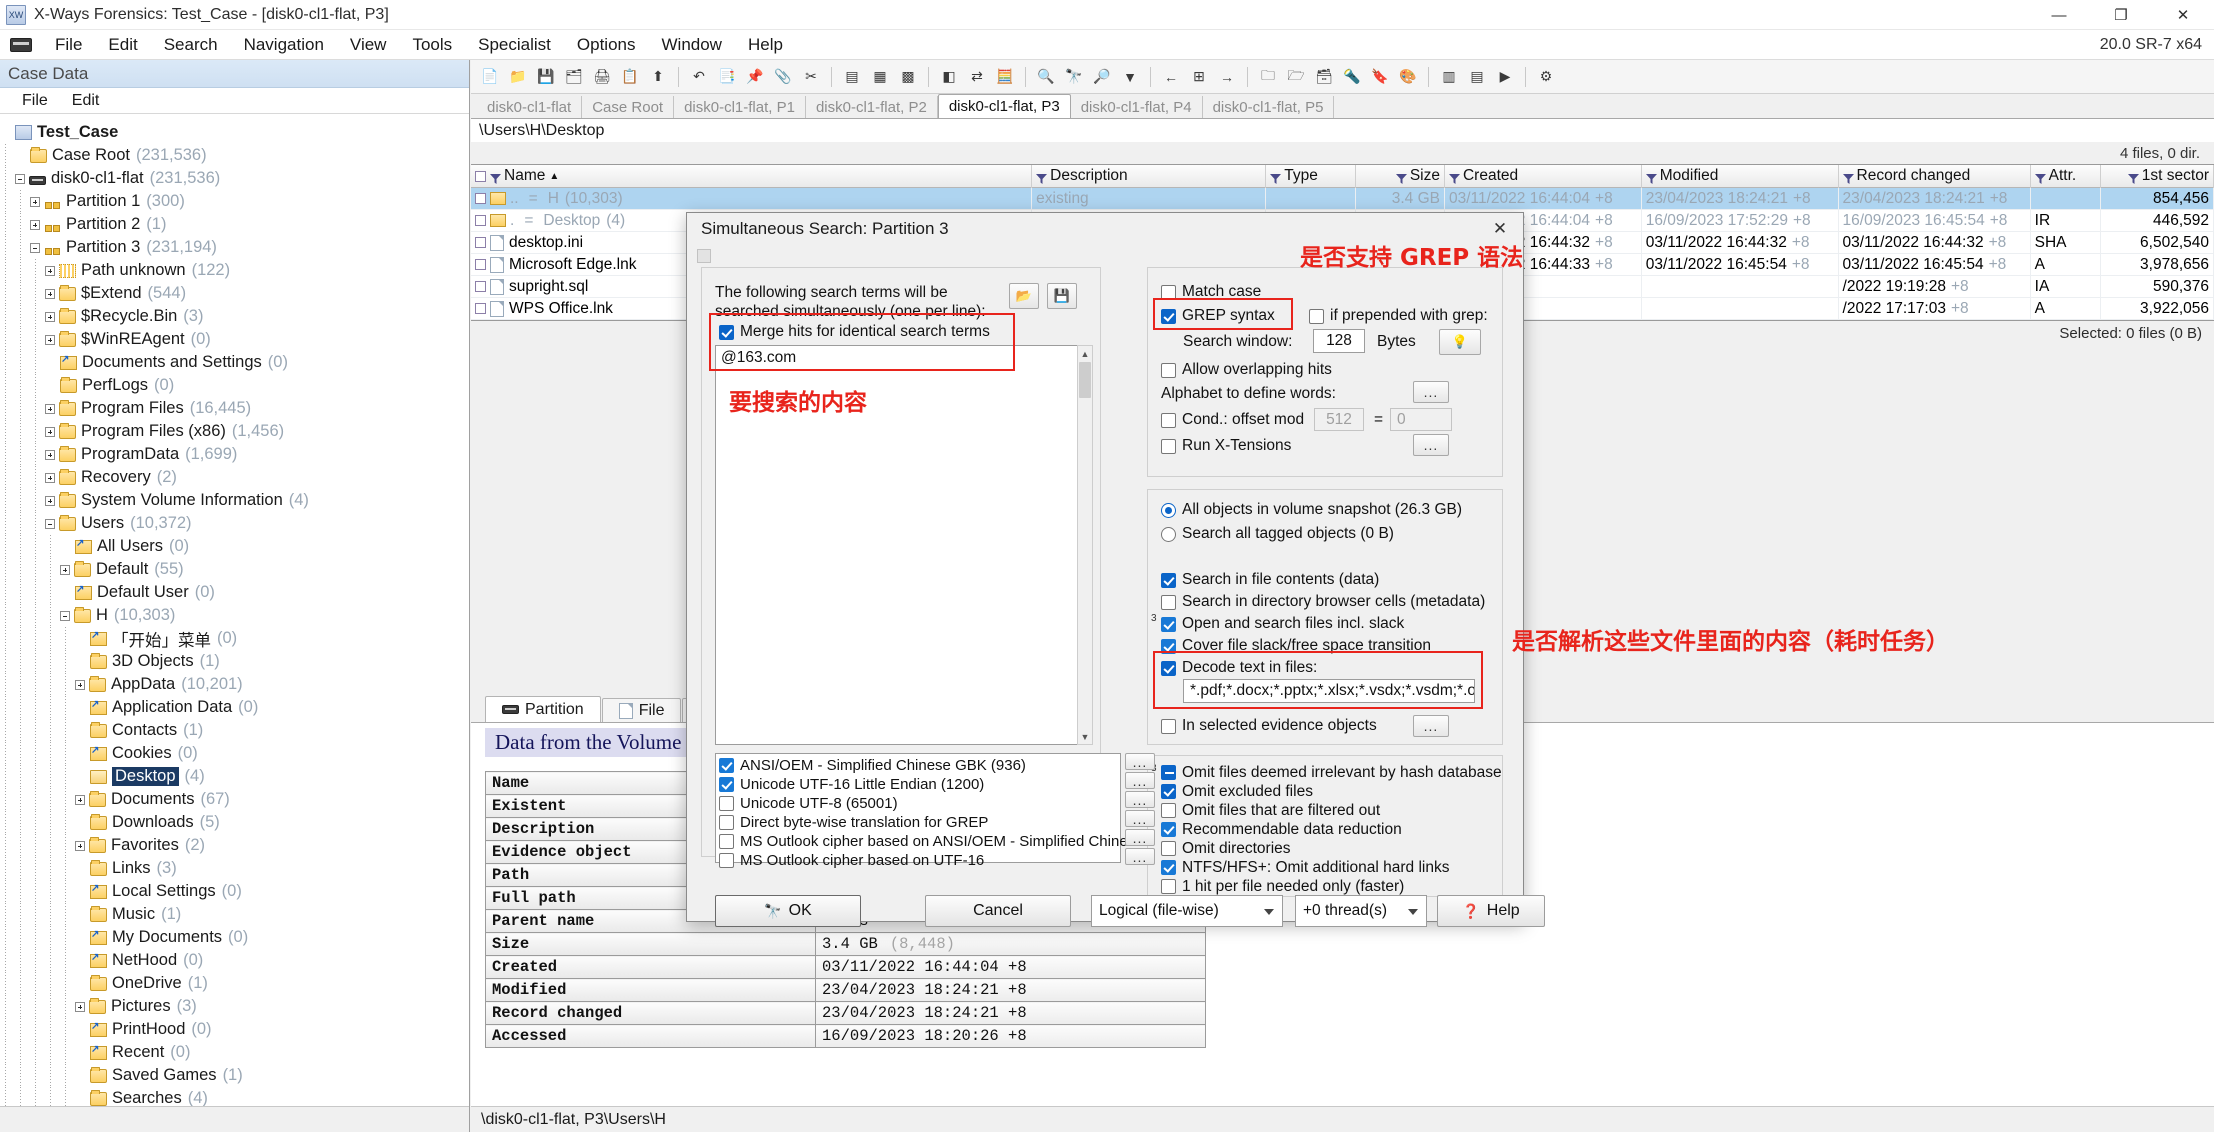  Describe the element at coordinates (1085, 380) in the screenshot. I see `scrollbar-thumb` at that location.